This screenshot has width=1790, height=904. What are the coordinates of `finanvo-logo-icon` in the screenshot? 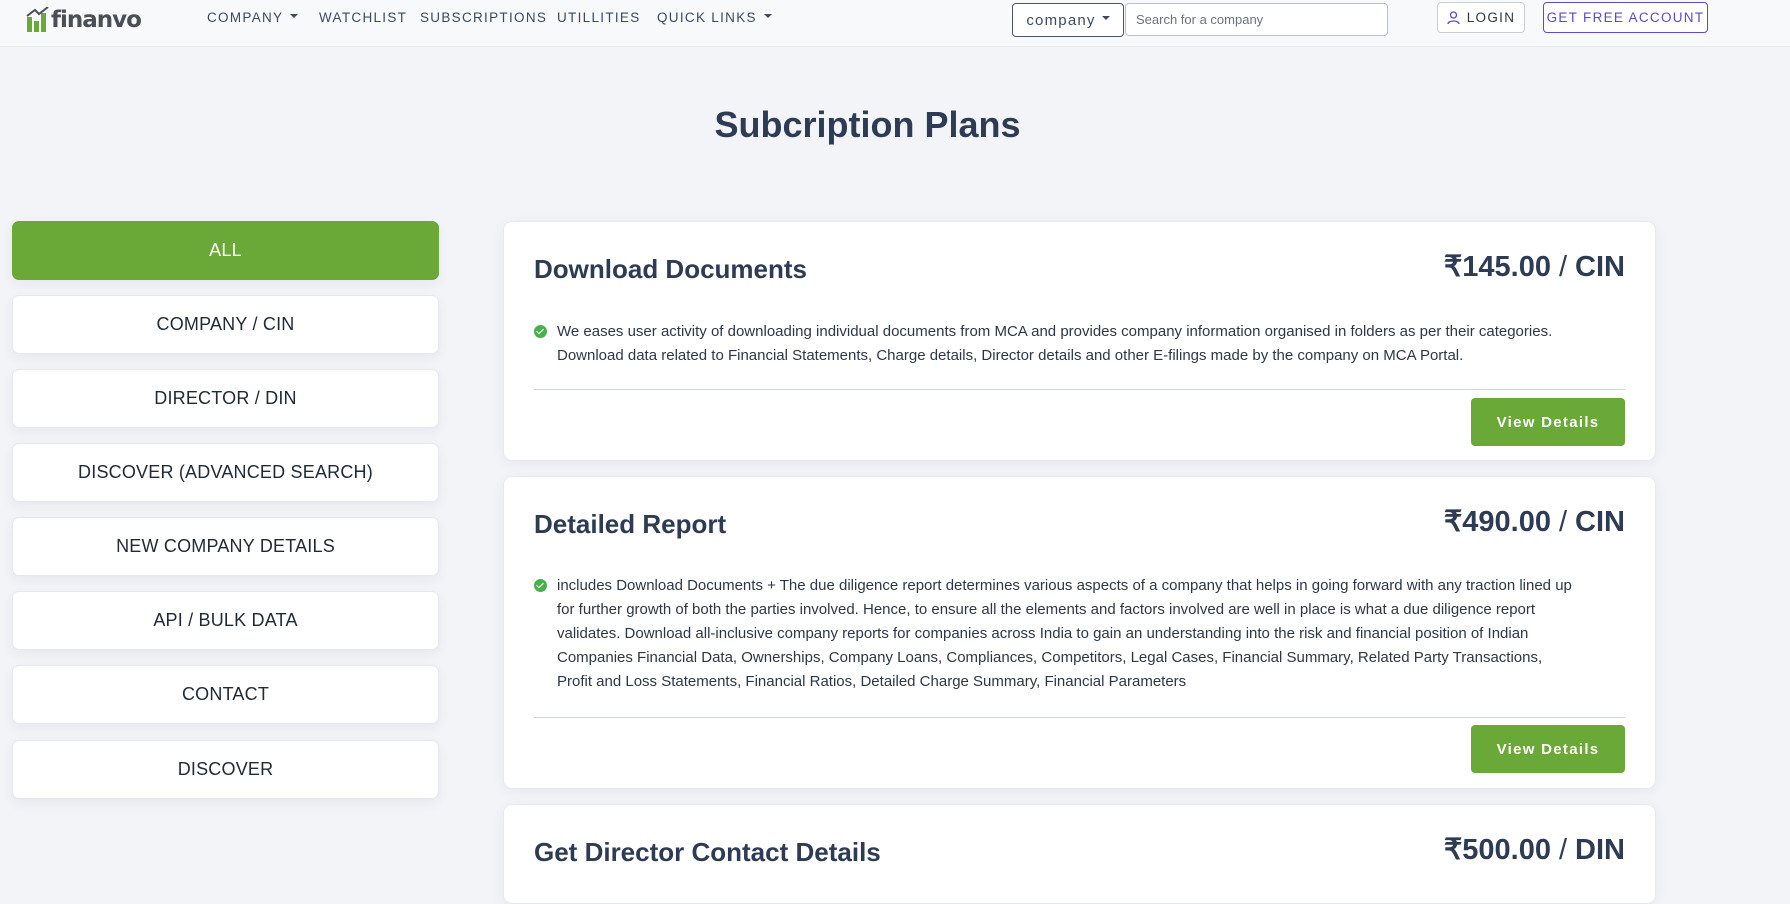 It's located at (37, 19).